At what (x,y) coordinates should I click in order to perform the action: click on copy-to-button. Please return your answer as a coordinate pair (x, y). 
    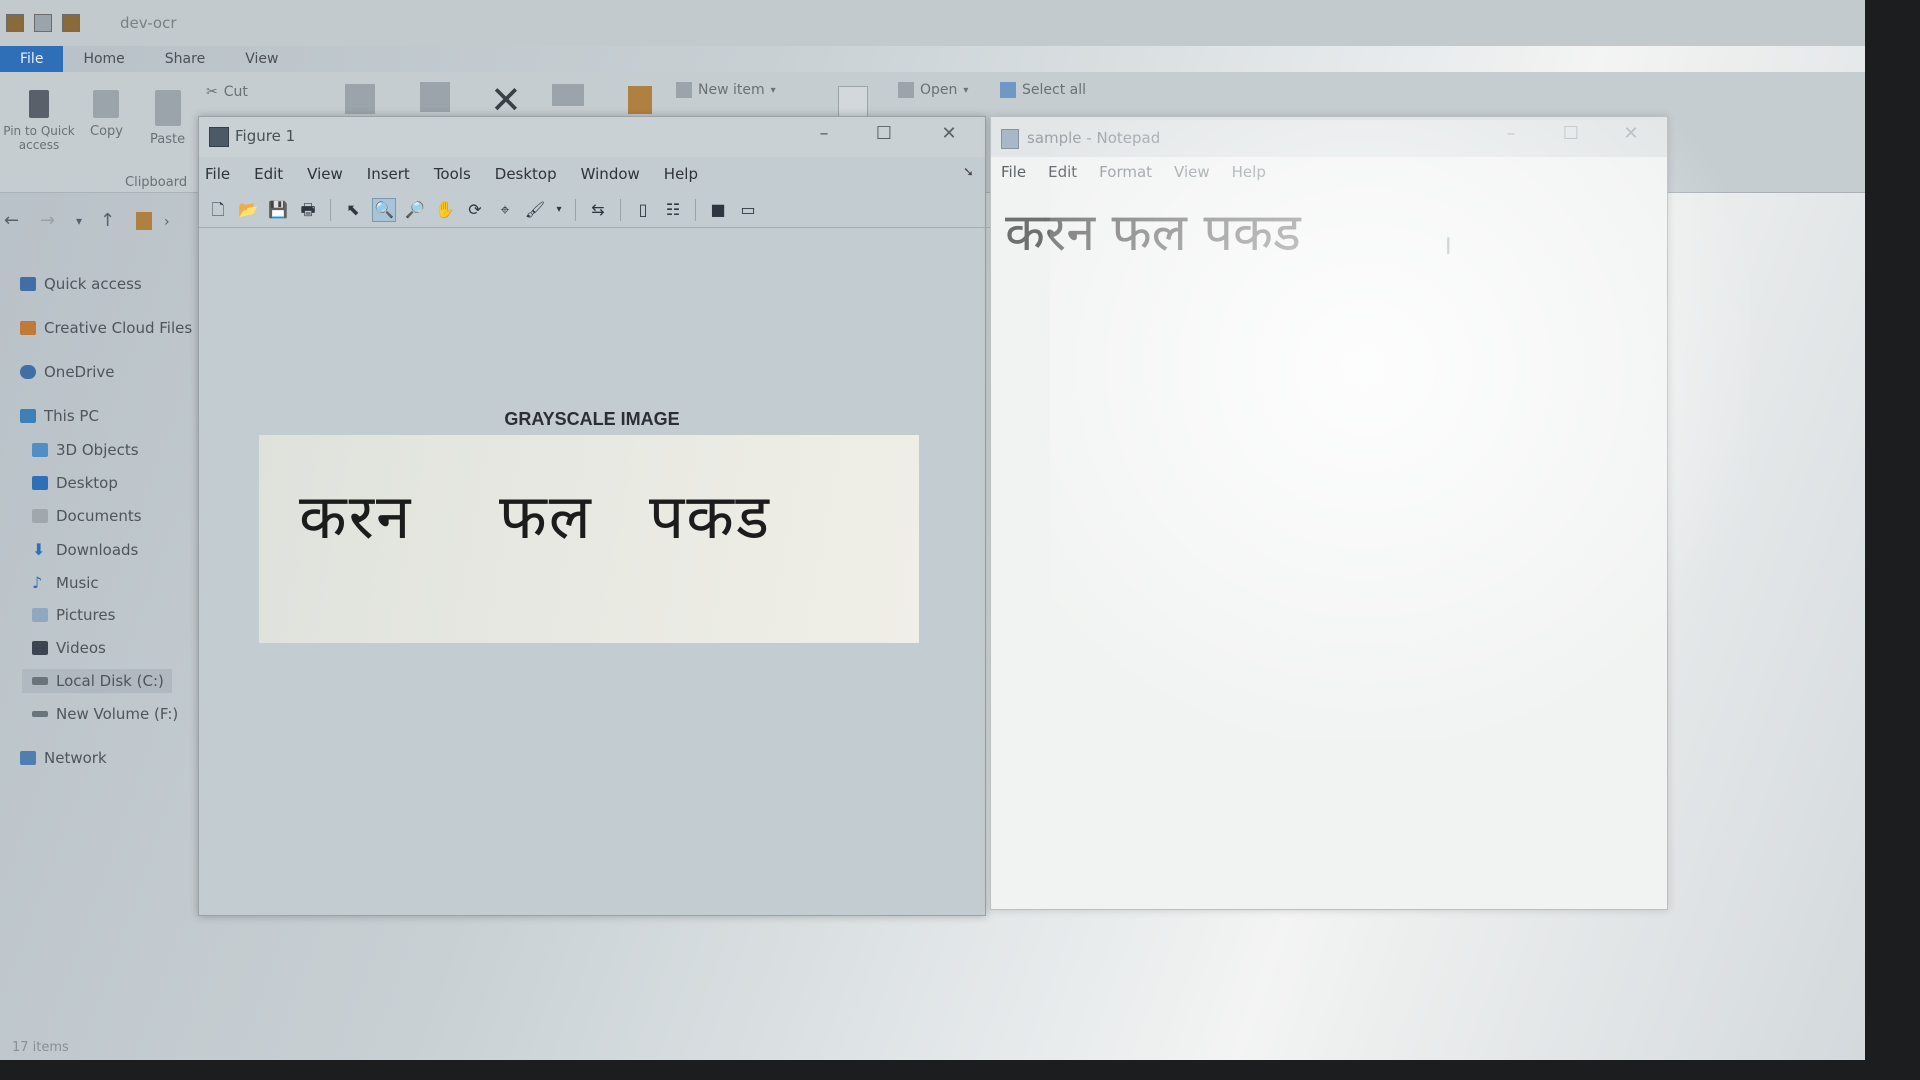
    Looking at the image, I should click on (435, 97).